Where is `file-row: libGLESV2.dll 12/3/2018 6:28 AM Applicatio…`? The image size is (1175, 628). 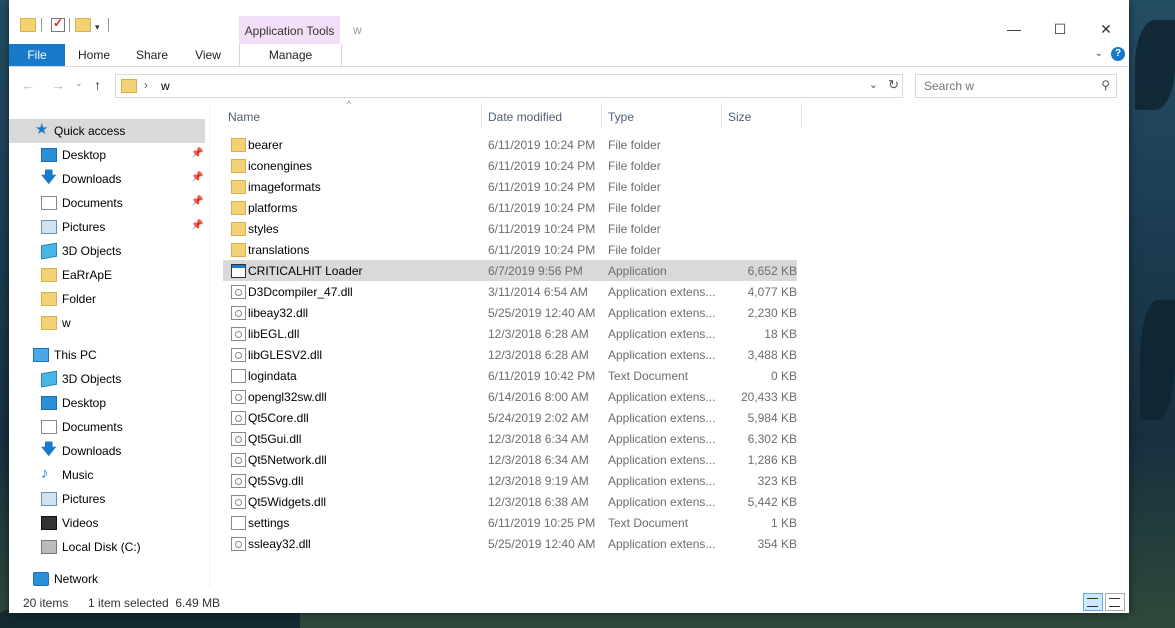 file-row: libGLESV2.dll 12/3/2018 6:28 AM Applicatio… is located at coordinates (510, 354).